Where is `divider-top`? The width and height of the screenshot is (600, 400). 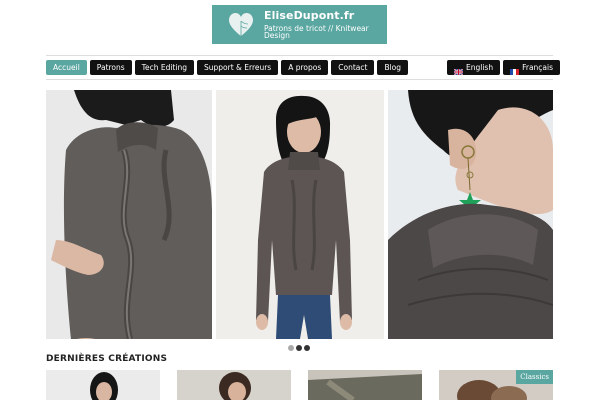 divider-top is located at coordinates (299, 55).